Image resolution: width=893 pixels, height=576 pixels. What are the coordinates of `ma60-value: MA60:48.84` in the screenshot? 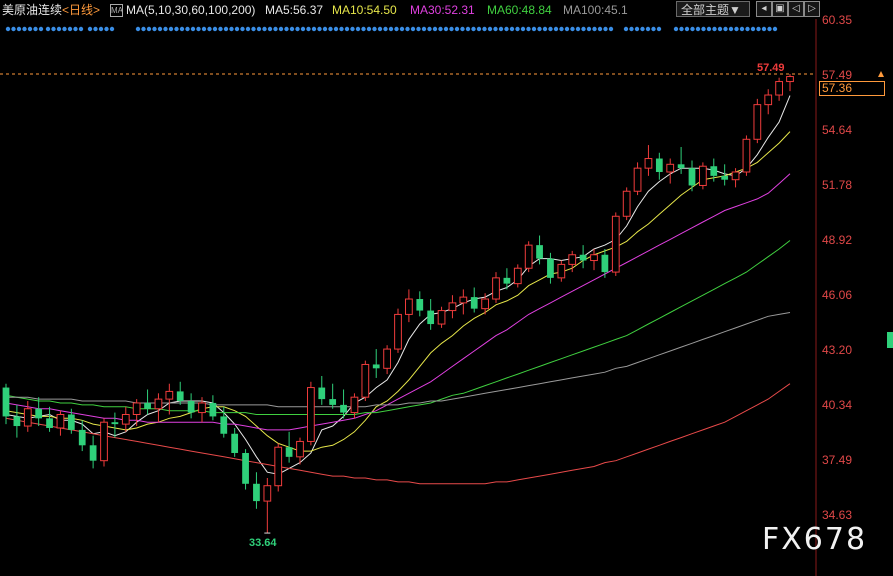 It's located at (519, 10).